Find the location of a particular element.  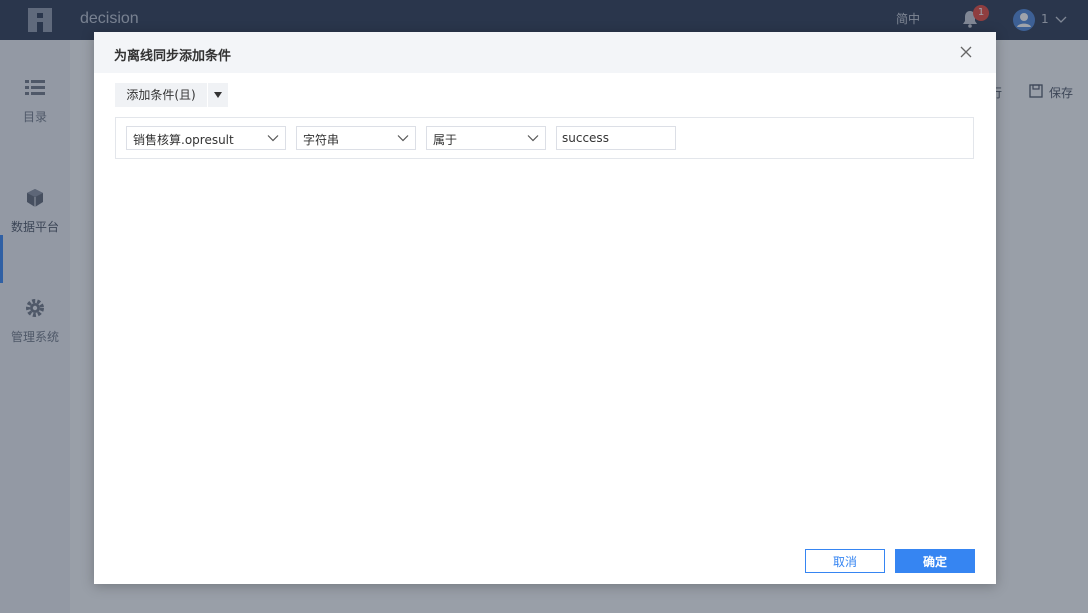

value-input is located at coordinates (616, 138).